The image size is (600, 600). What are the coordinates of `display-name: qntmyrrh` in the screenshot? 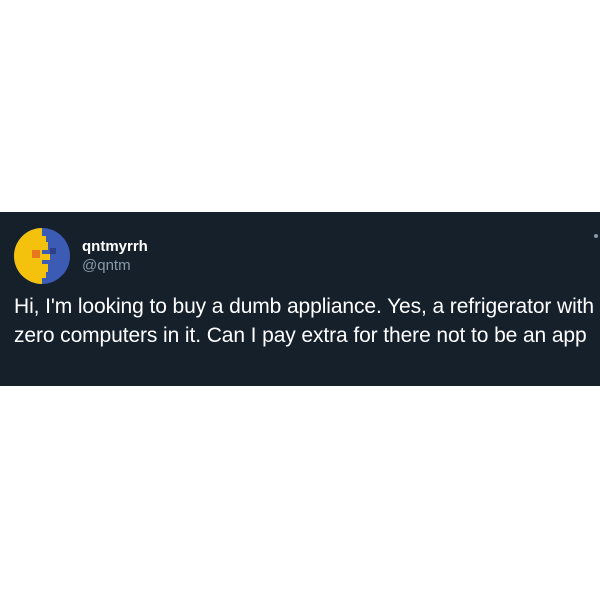 It's located at (115, 246).